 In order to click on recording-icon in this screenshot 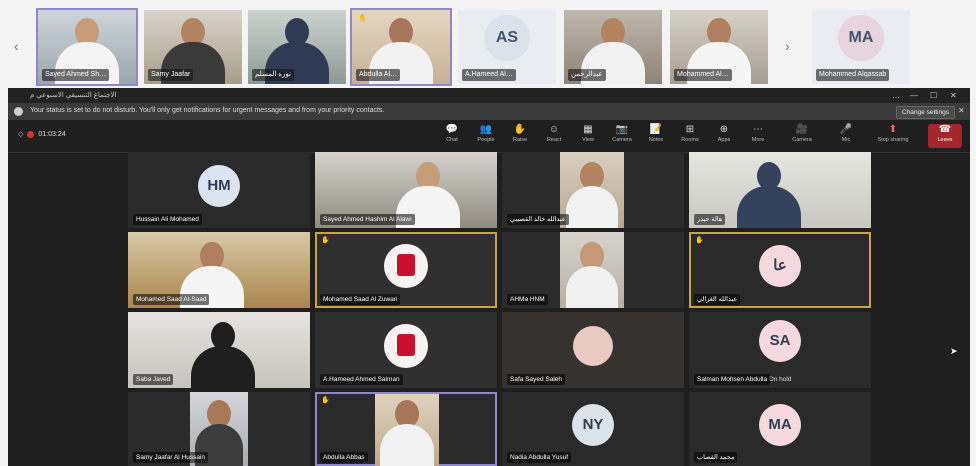, I will do `click(31, 134)`.